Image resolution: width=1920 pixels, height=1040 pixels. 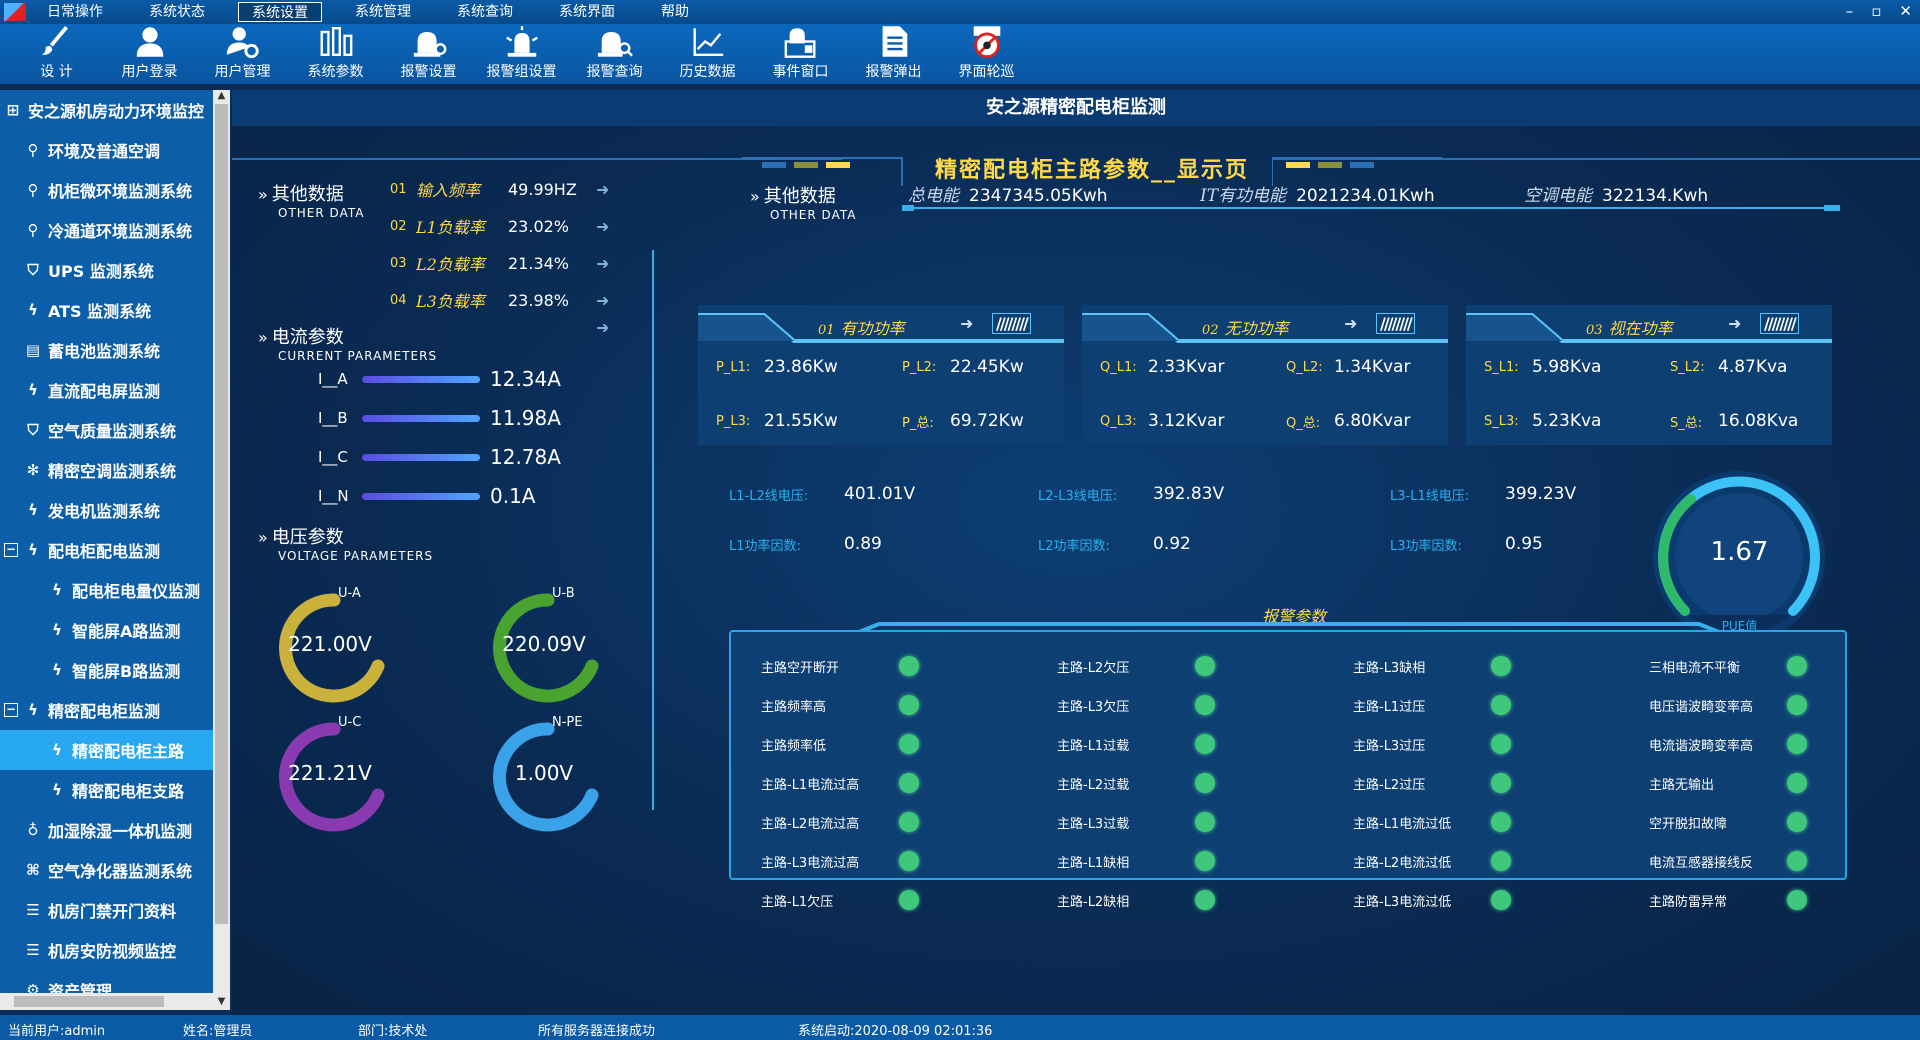 I want to click on event-window-button: 事件窗口, so click(x=800, y=54).